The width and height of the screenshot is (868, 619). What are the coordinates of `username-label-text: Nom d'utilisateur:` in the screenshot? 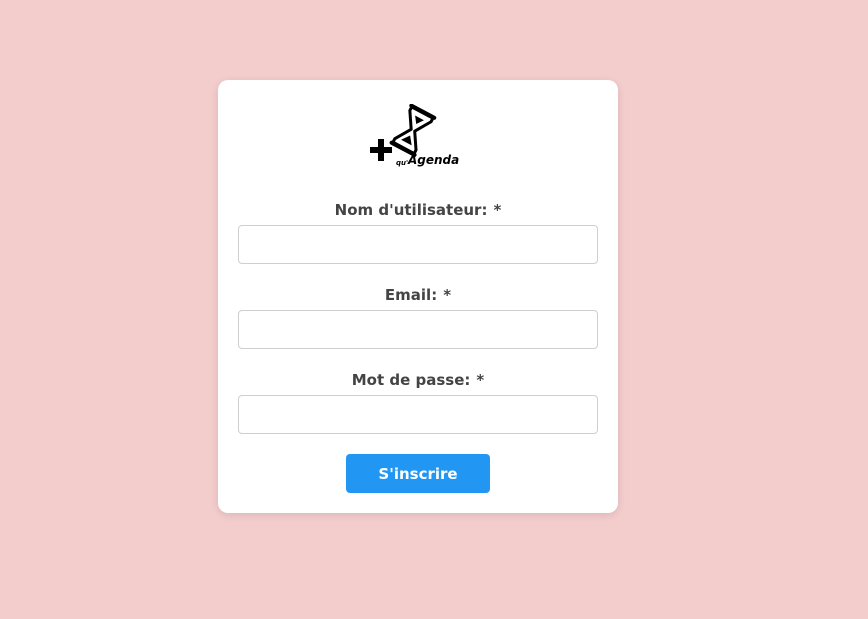 It's located at (411, 210).